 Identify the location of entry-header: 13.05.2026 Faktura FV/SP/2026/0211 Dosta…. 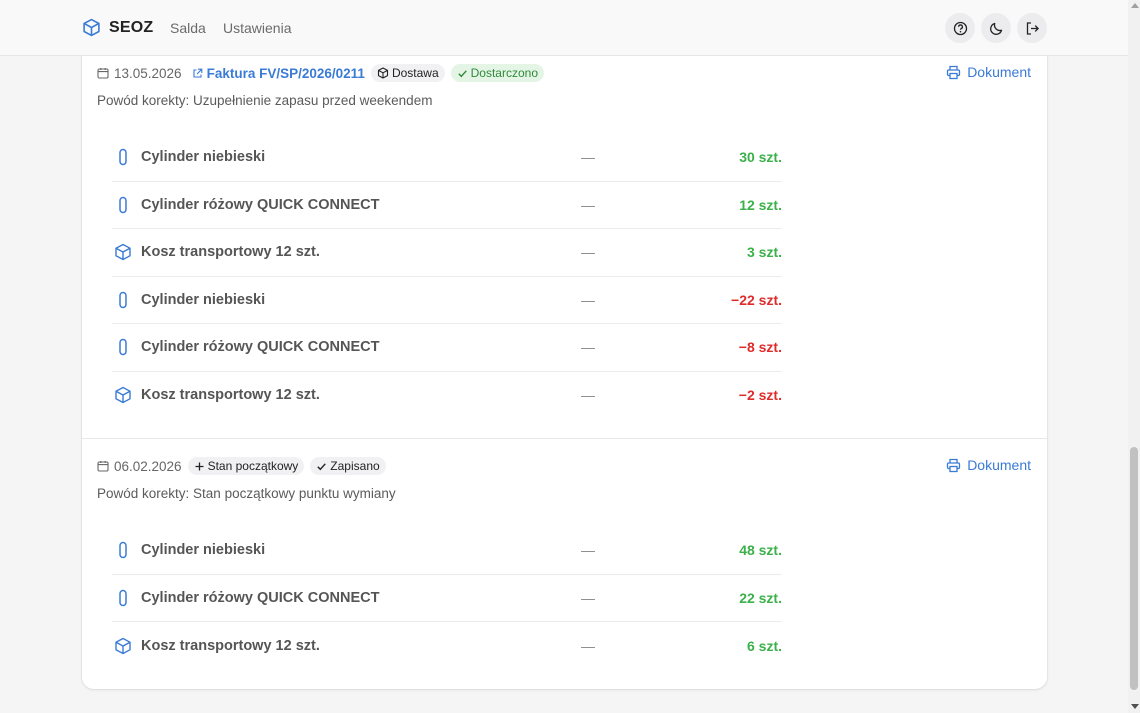
(320, 73).